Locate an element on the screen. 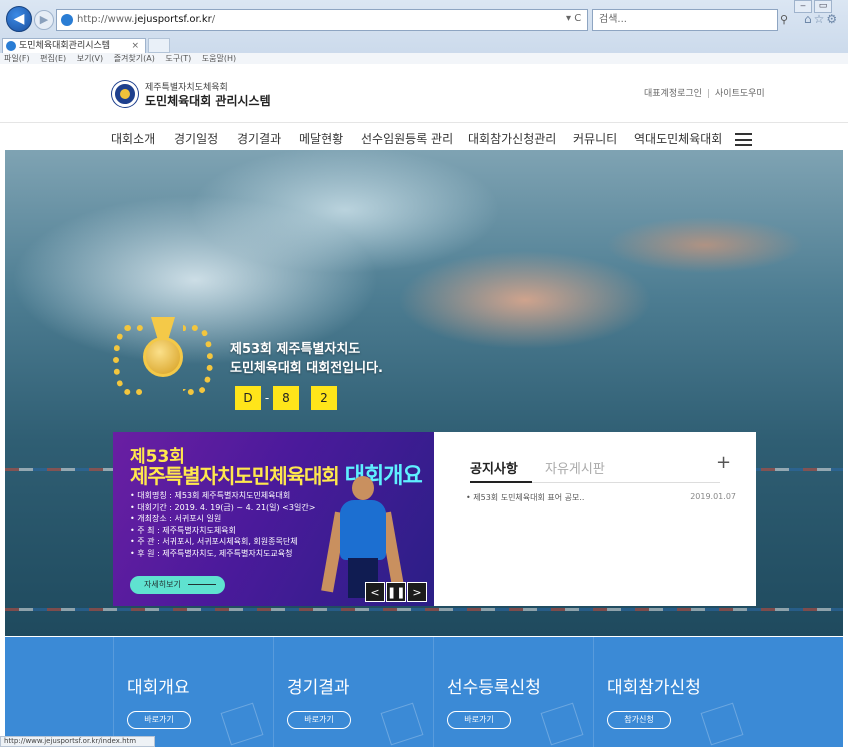  banner-detail-line: • 주 최 : 제주특별자치도체육회 is located at coordinates (183, 530).